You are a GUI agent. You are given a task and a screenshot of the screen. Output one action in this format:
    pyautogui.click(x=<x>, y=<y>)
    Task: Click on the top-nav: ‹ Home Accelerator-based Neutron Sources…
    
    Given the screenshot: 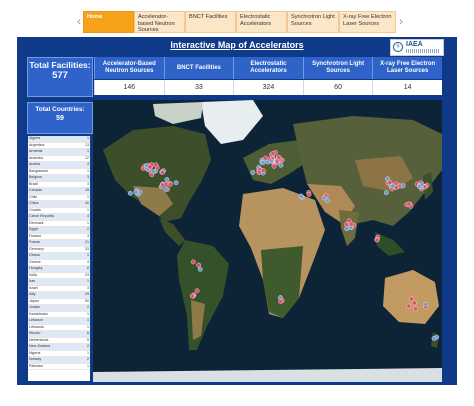 What is the action you would take?
    pyautogui.click(x=240, y=21)
    